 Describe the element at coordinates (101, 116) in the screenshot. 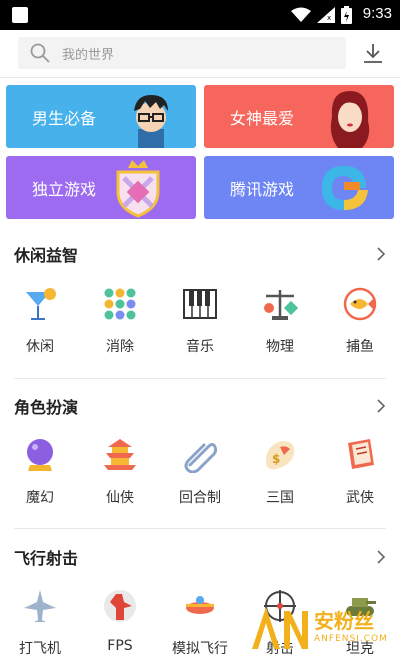

I see `banner-boys: 男生必备` at that location.